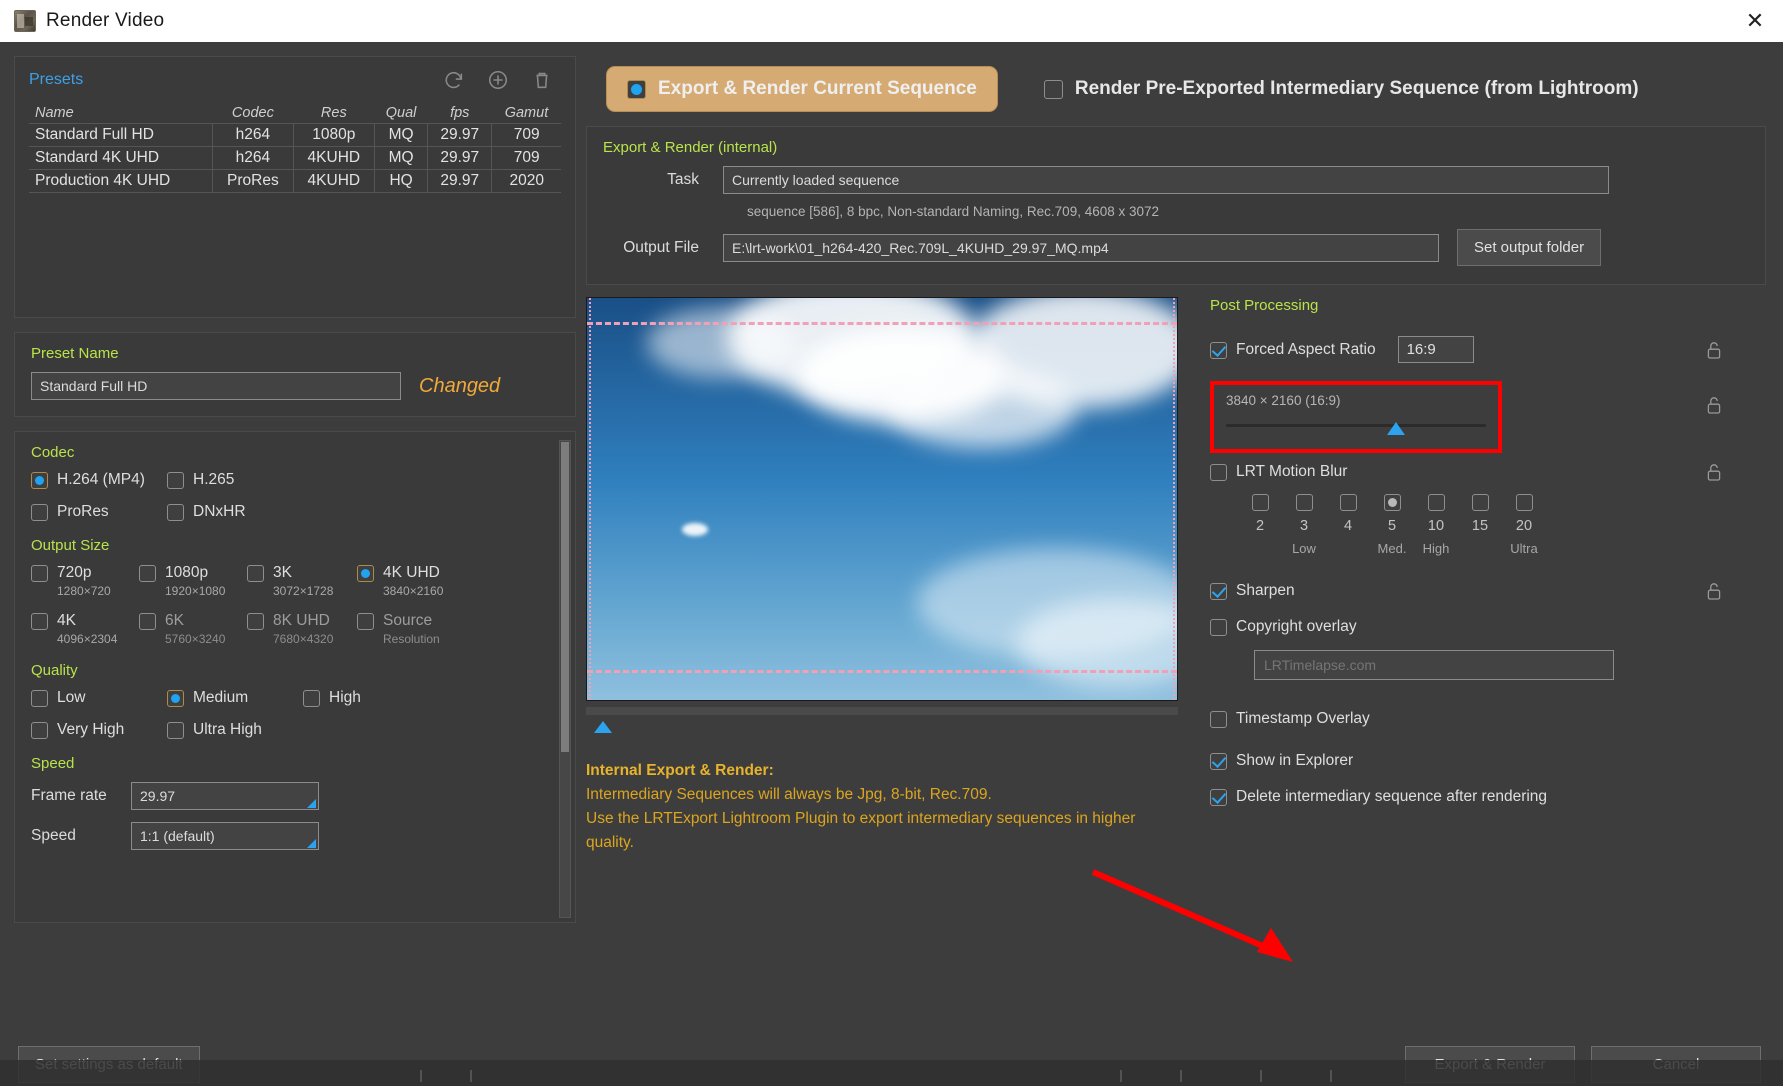  What do you see at coordinates (99, 480) in the screenshot?
I see `codec-option-h264: H.264 (MP4)` at bounding box center [99, 480].